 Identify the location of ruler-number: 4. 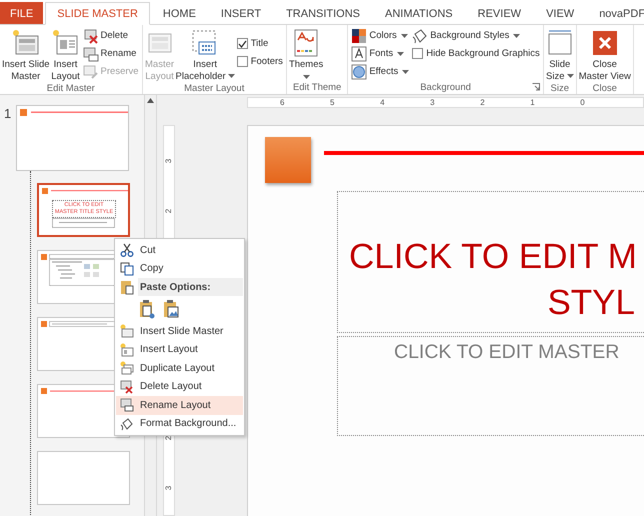
(382, 103).